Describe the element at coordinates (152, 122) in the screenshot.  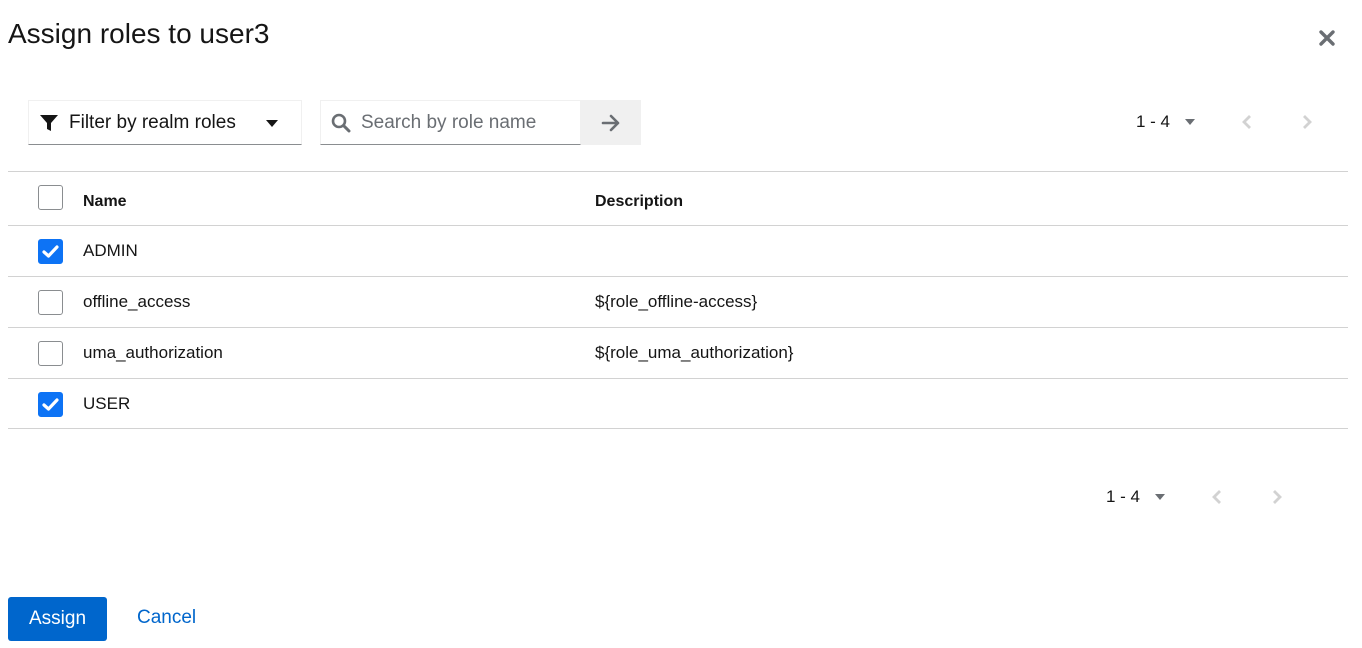
I see `filter-label: Filter by realm roles` at that location.